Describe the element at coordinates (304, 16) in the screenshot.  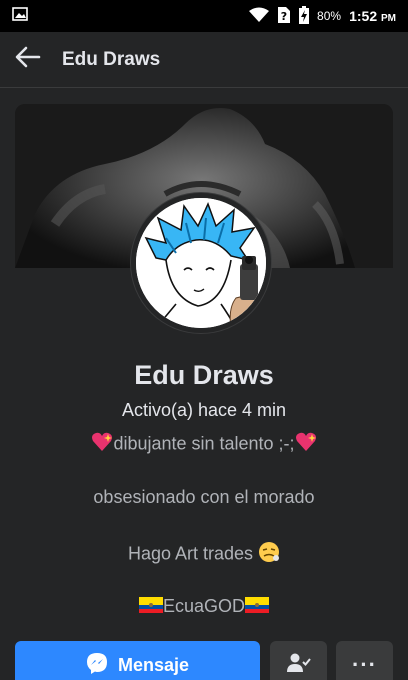
I see `battery-charging-icon` at that location.